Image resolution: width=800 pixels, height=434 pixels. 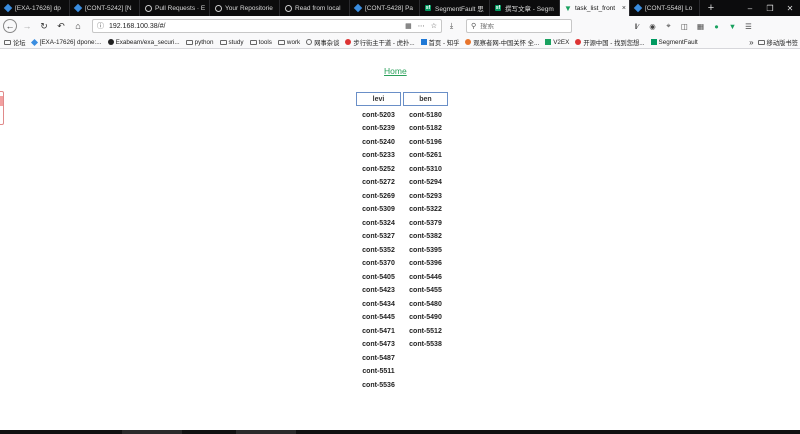 I want to click on bookmark-item: python, so click(x=199, y=42).